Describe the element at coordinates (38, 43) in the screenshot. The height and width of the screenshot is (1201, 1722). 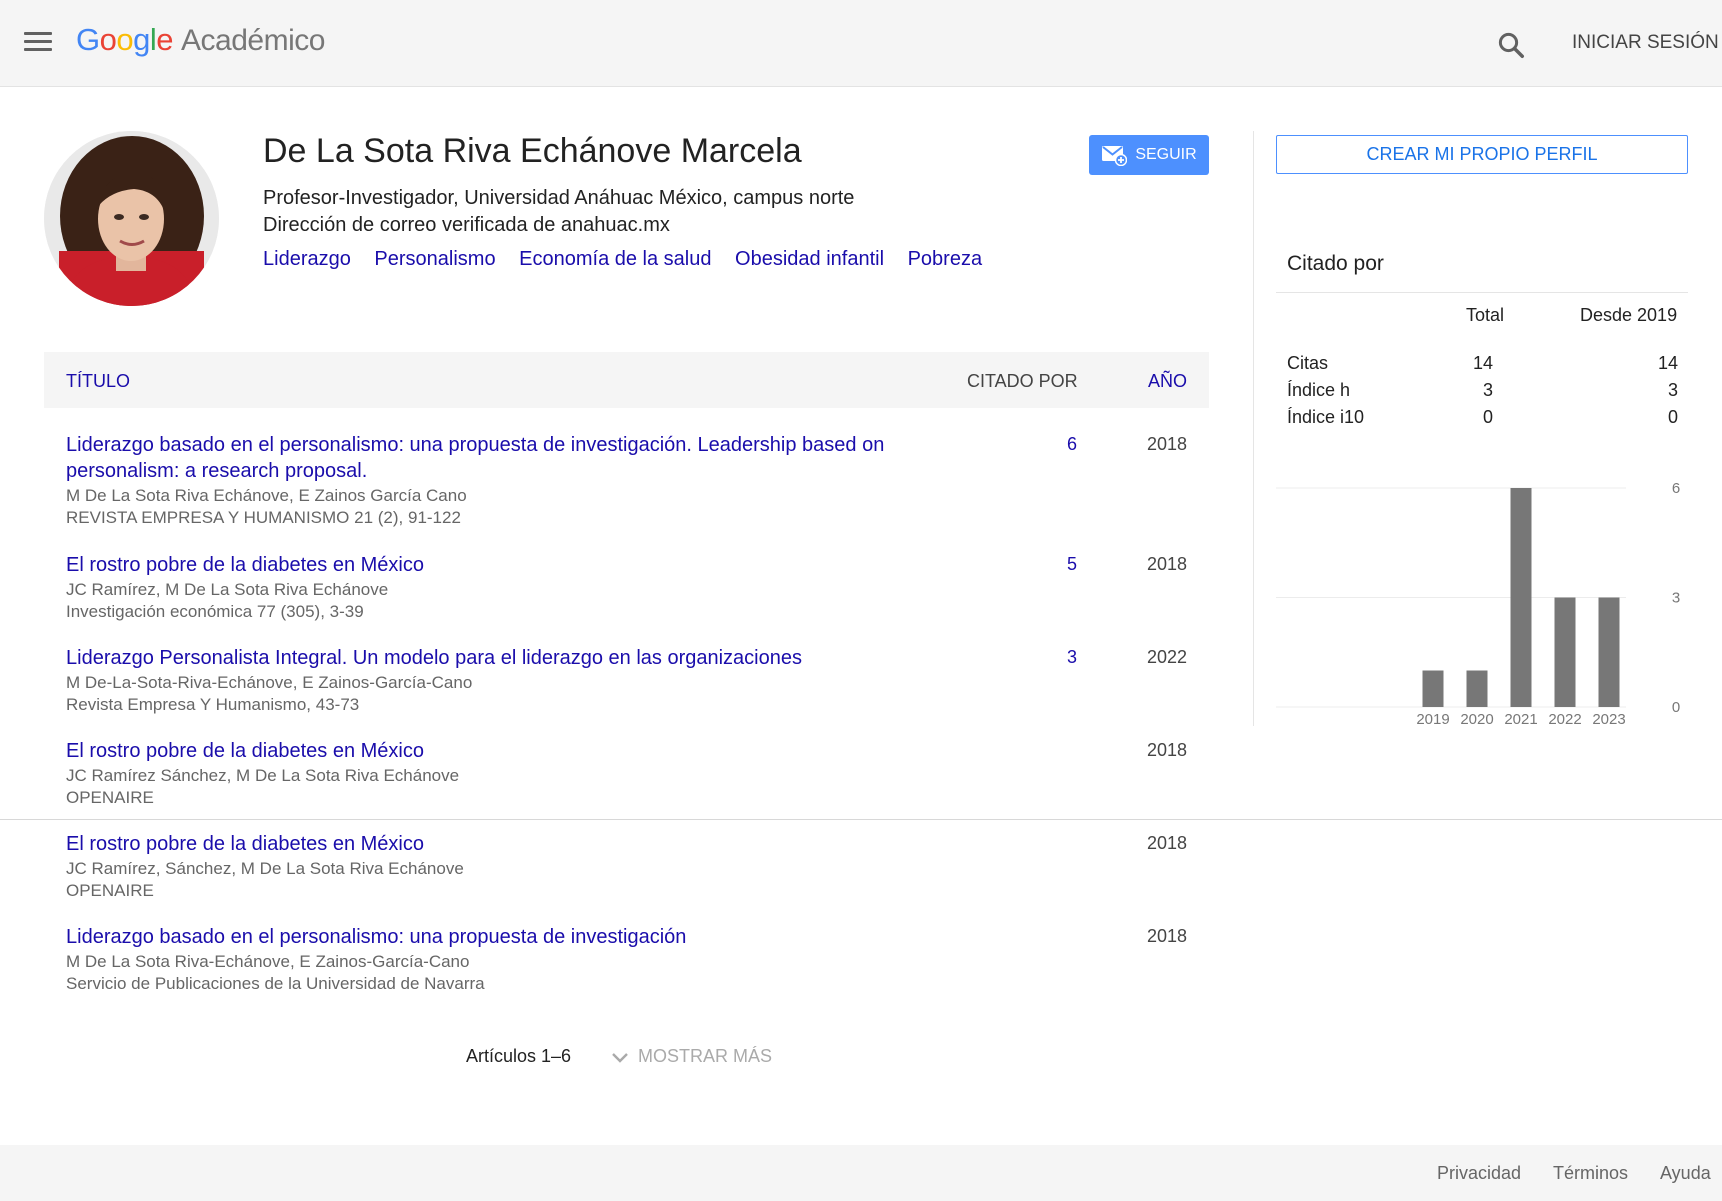
I see `hamburger-menu-icon` at that location.